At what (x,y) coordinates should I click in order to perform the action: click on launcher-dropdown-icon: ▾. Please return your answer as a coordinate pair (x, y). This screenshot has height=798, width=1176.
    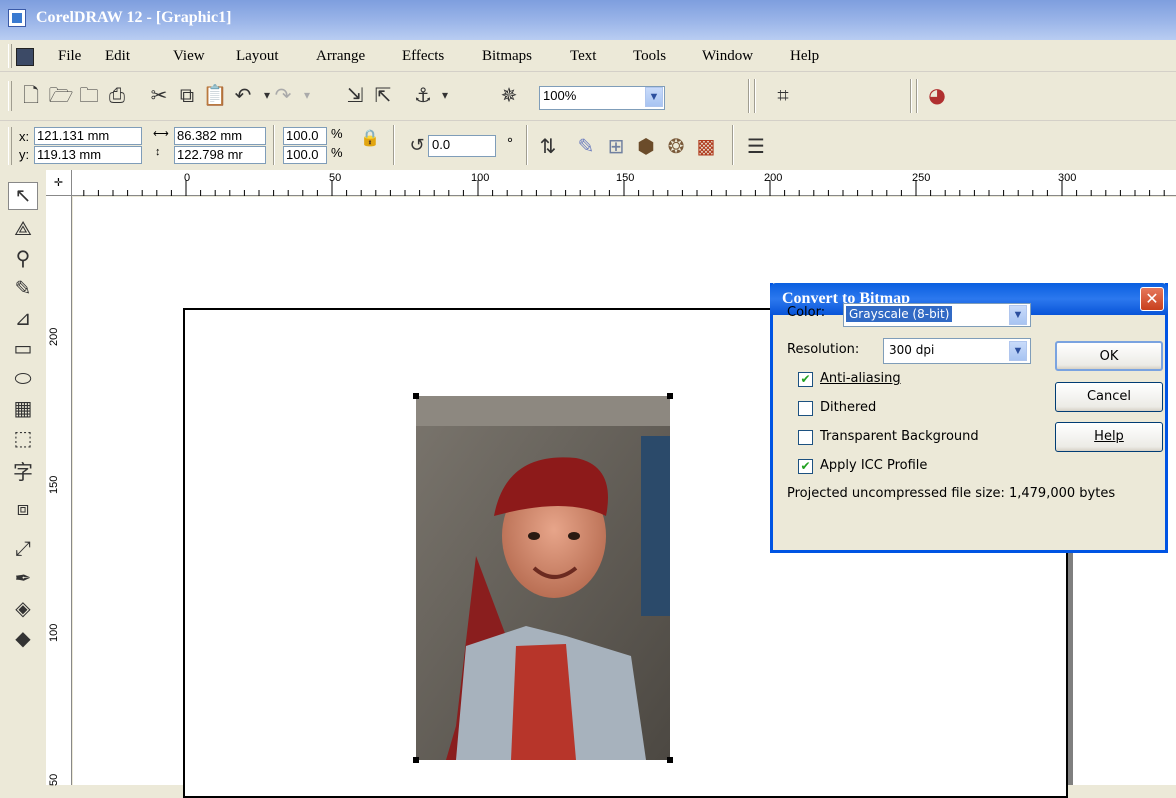
    Looking at the image, I should click on (445, 95).